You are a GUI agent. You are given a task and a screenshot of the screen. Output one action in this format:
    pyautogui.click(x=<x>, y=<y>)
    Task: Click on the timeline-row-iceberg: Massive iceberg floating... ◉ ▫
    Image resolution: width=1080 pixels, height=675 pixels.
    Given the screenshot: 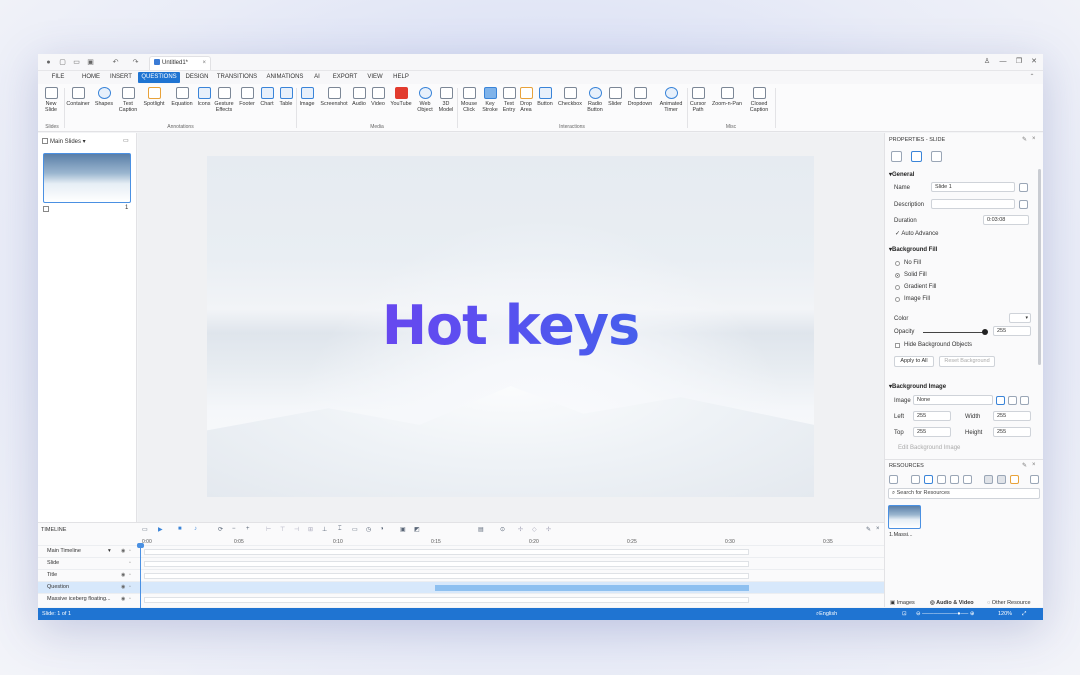 What is the action you would take?
    pyautogui.click(x=461, y=599)
    